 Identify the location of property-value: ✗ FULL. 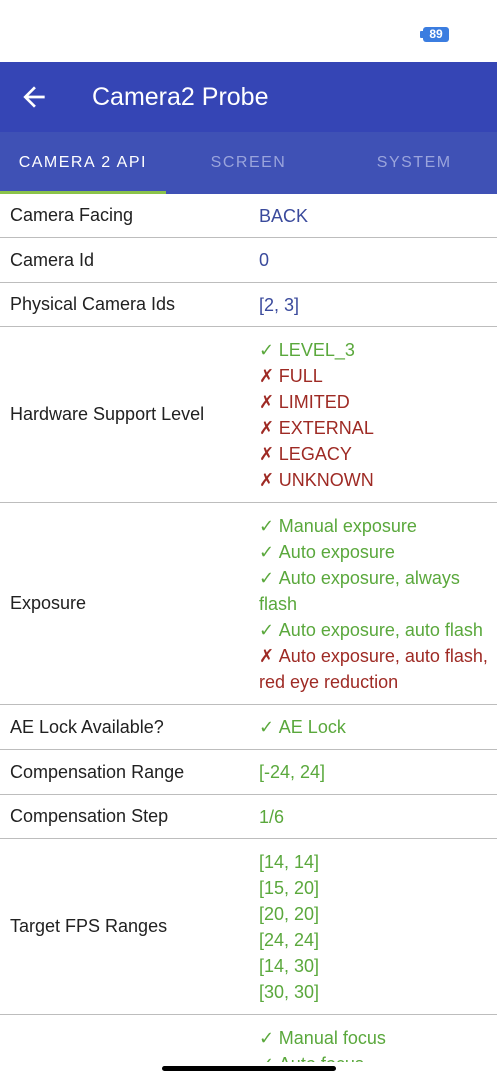
(375, 376).